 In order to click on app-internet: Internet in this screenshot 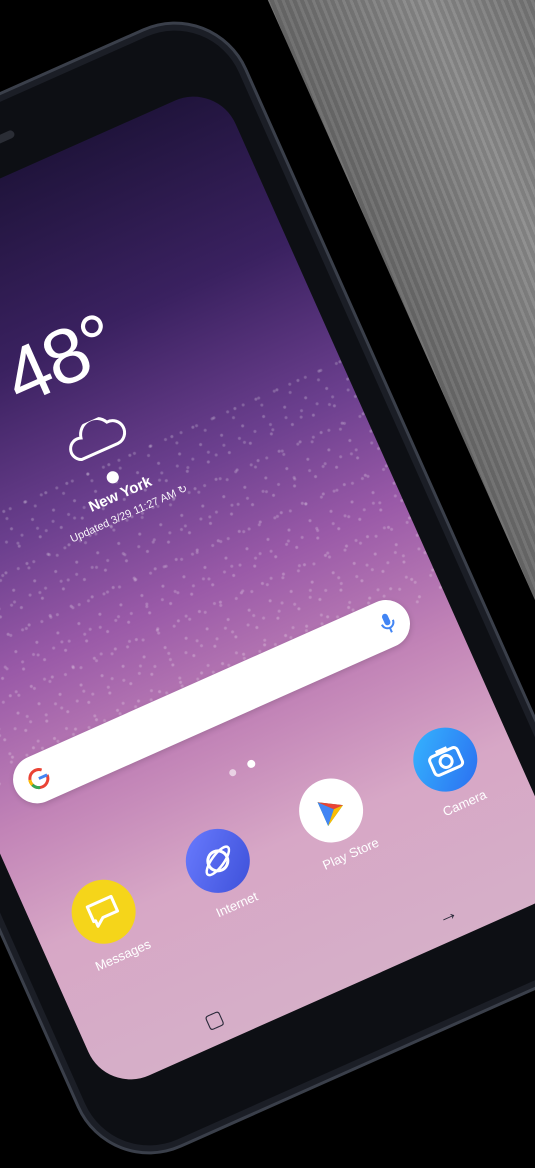, I will do `click(230, 891)`.